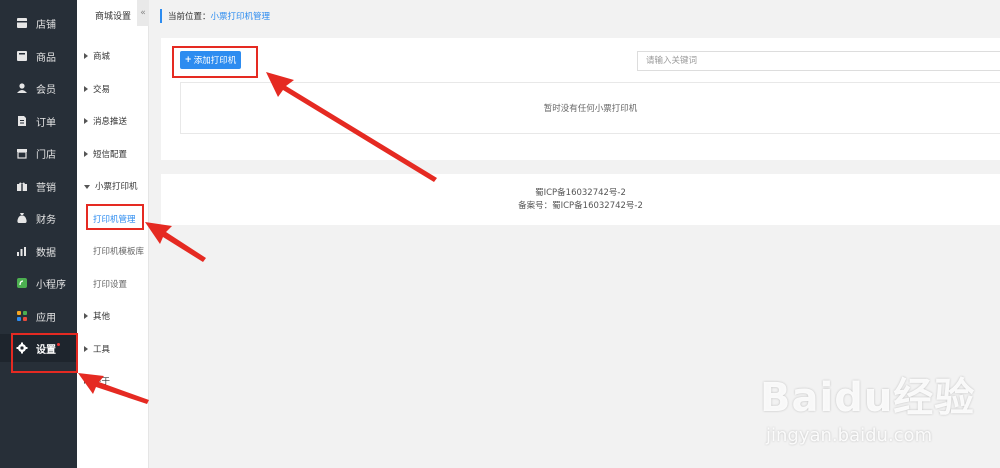 This screenshot has height=468, width=1000. I want to click on sidebar-item-shop: 门店, so click(38, 153).